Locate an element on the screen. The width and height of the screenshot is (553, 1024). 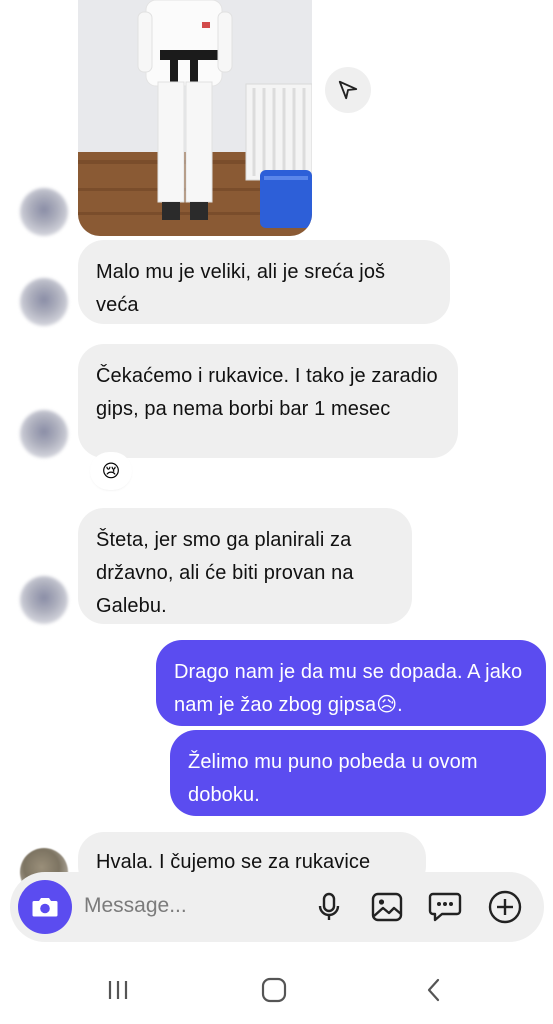
share-button is located at coordinates (348, 90).